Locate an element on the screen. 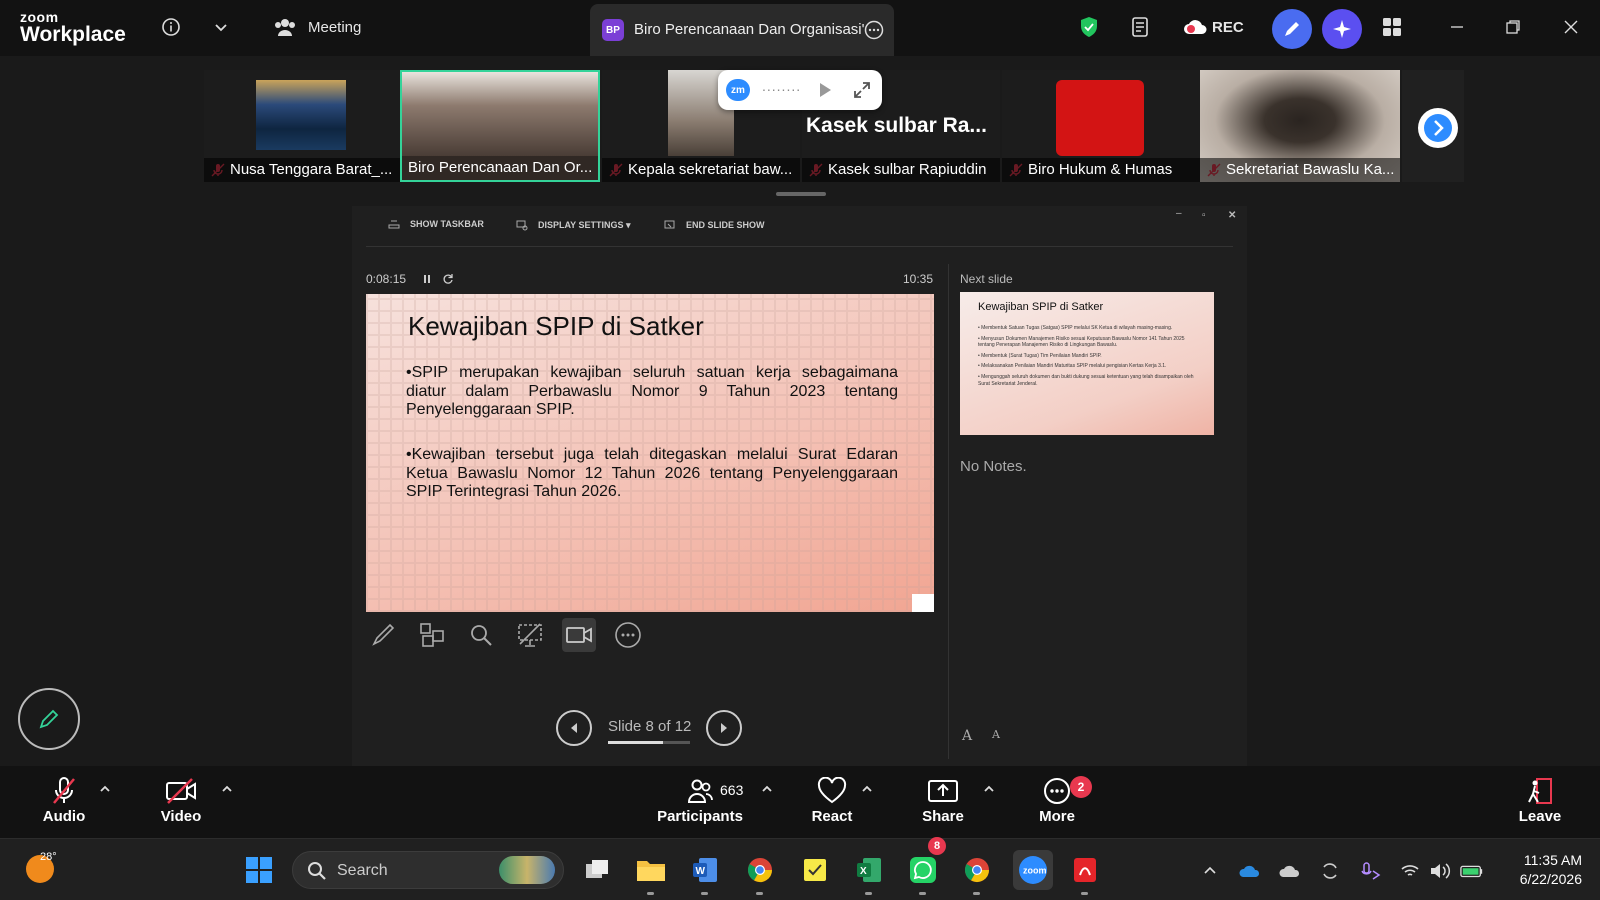 The height and width of the screenshot is (900, 1600). slide-progress-bar is located at coordinates (649, 742).